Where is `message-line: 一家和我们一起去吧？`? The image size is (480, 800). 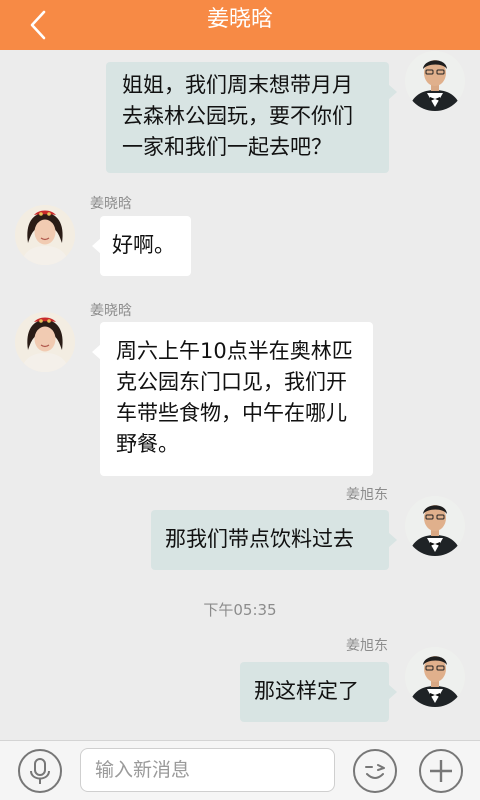 message-line: 一家和我们一起去吧？ is located at coordinates (227, 147).